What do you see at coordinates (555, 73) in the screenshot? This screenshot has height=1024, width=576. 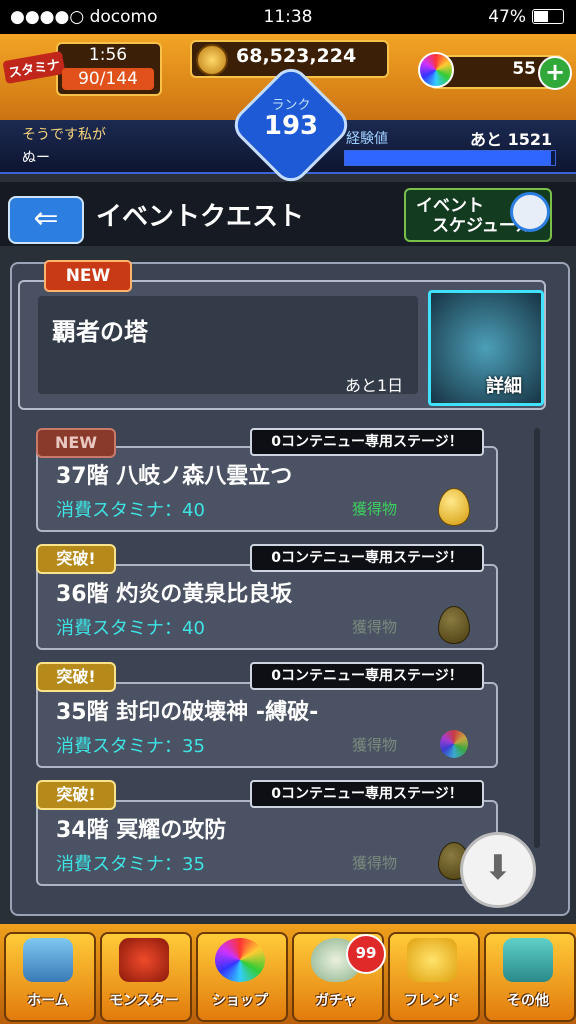 I see `buy-orbs-button: +` at bounding box center [555, 73].